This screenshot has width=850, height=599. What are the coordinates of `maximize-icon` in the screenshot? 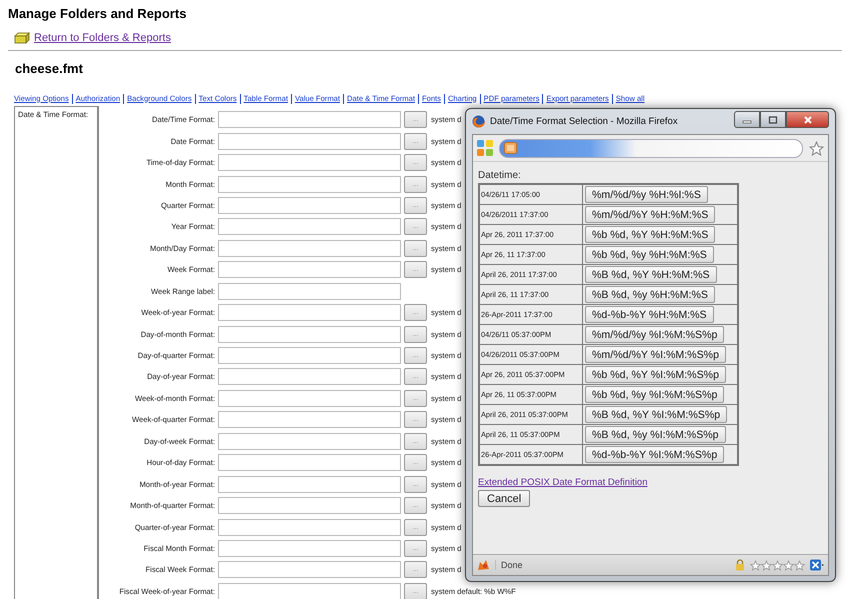 It's located at (773, 120).